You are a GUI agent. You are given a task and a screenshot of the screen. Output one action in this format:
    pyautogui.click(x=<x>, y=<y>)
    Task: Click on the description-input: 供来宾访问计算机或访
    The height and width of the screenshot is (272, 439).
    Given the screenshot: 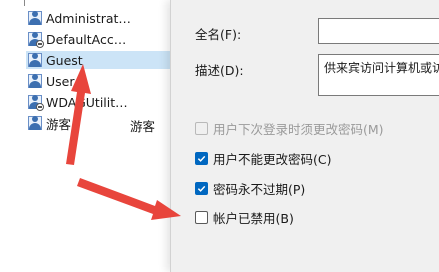 What is the action you would take?
    pyautogui.click(x=378, y=75)
    